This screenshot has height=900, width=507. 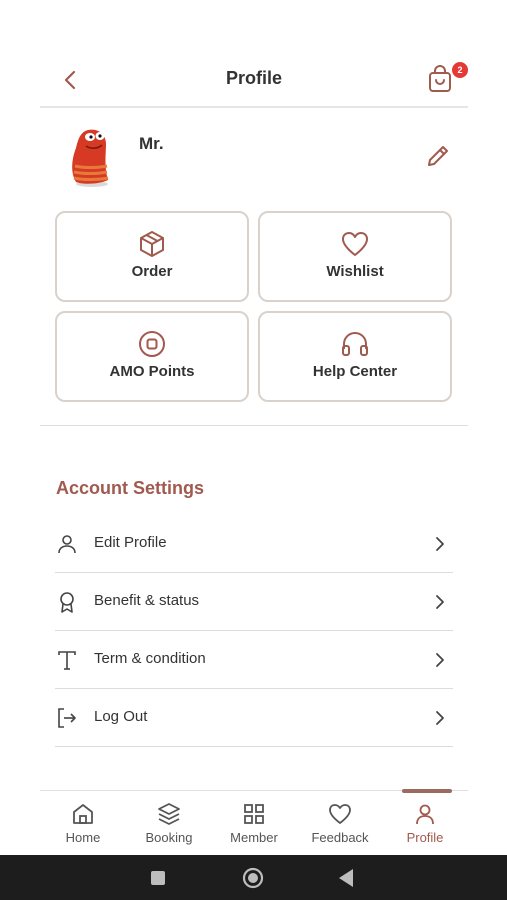 What do you see at coordinates (152, 371) in the screenshot?
I see `amo-points-label: AMO Points` at bounding box center [152, 371].